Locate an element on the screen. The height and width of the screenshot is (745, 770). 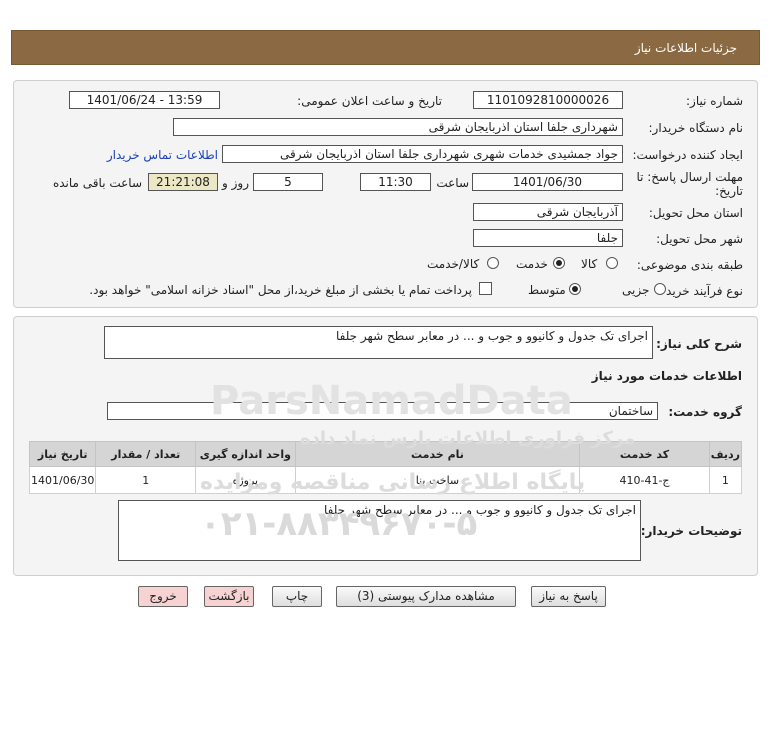
col-service-name: نام خدمت is located at coordinates (437, 454).